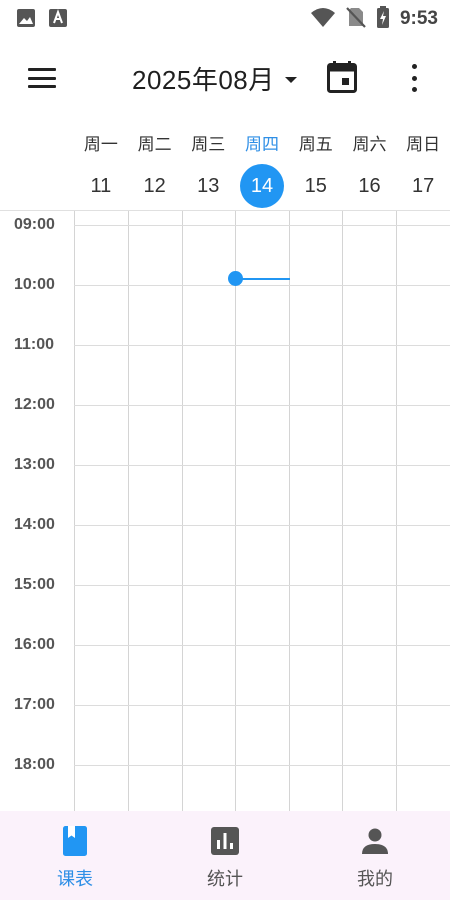 The image size is (450, 900). What do you see at coordinates (34, 224) in the screenshot?
I see `time-label: 09:00` at bounding box center [34, 224].